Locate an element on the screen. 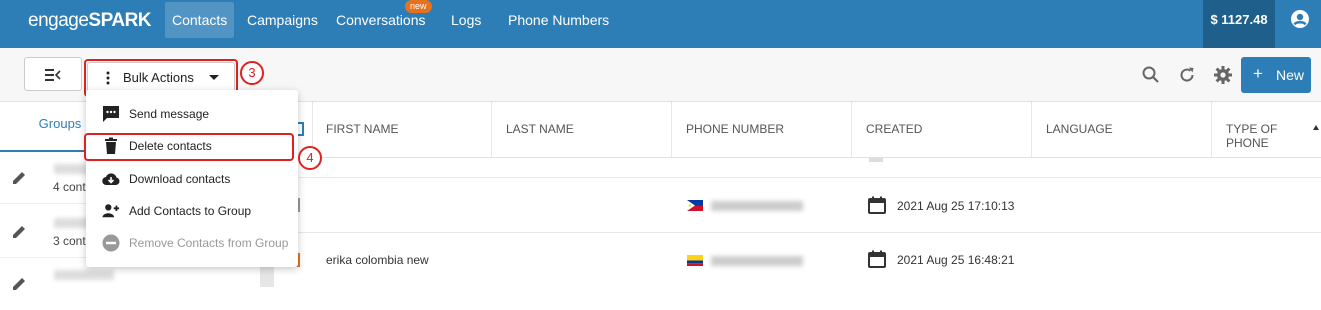 The width and height of the screenshot is (1321, 310). menu-item-label: Add Contacts to Group is located at coordinates (190, 211).